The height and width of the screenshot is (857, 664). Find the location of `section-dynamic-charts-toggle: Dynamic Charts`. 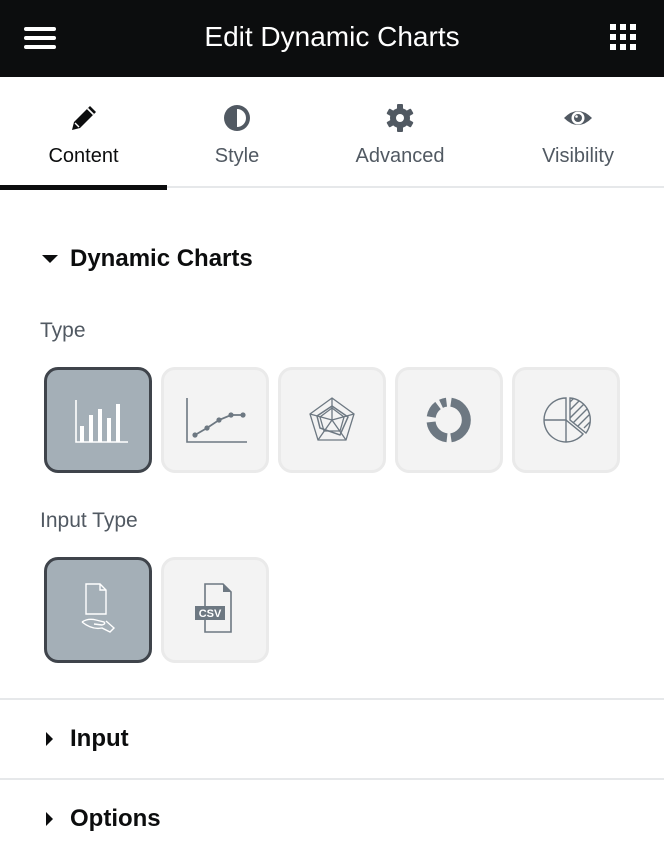

section-dynamic-charts-toggle: Dynamic Charts is located at coordinates (146, 259).